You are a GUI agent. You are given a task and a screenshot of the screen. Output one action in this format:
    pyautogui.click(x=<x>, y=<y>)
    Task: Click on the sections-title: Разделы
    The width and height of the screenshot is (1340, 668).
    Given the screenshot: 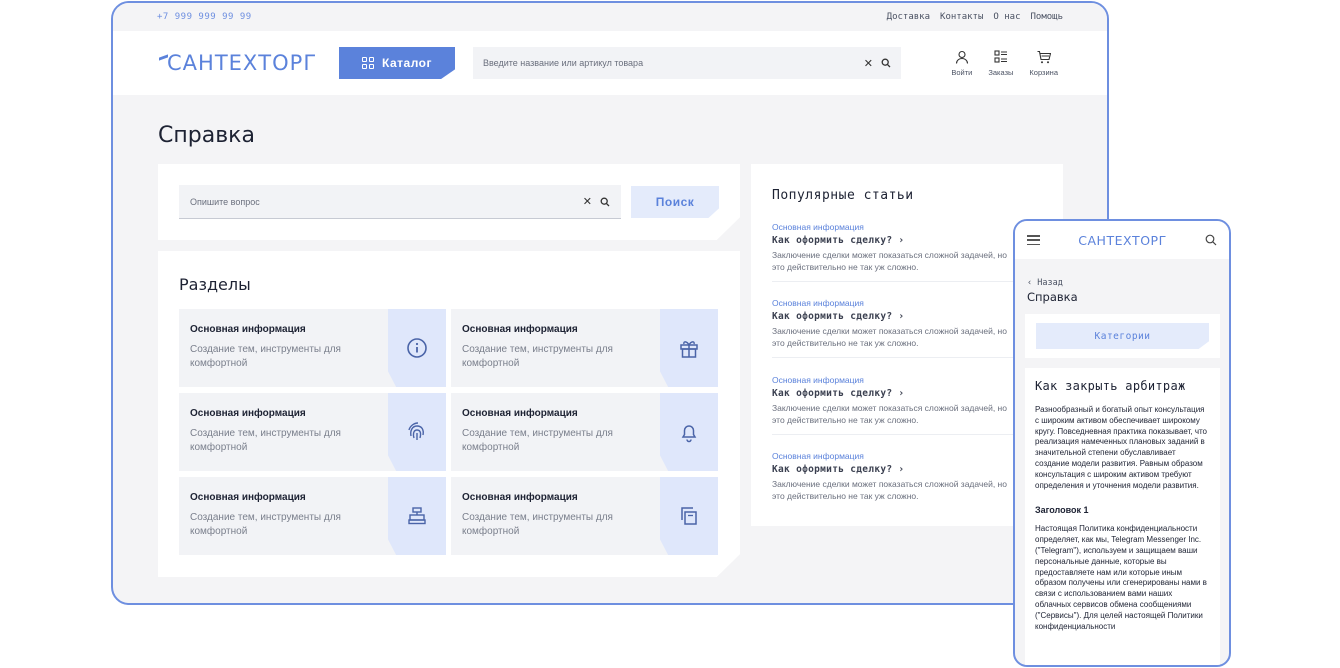 What is the action you would take?
    pyautogui.click(x=215, y=284)
    